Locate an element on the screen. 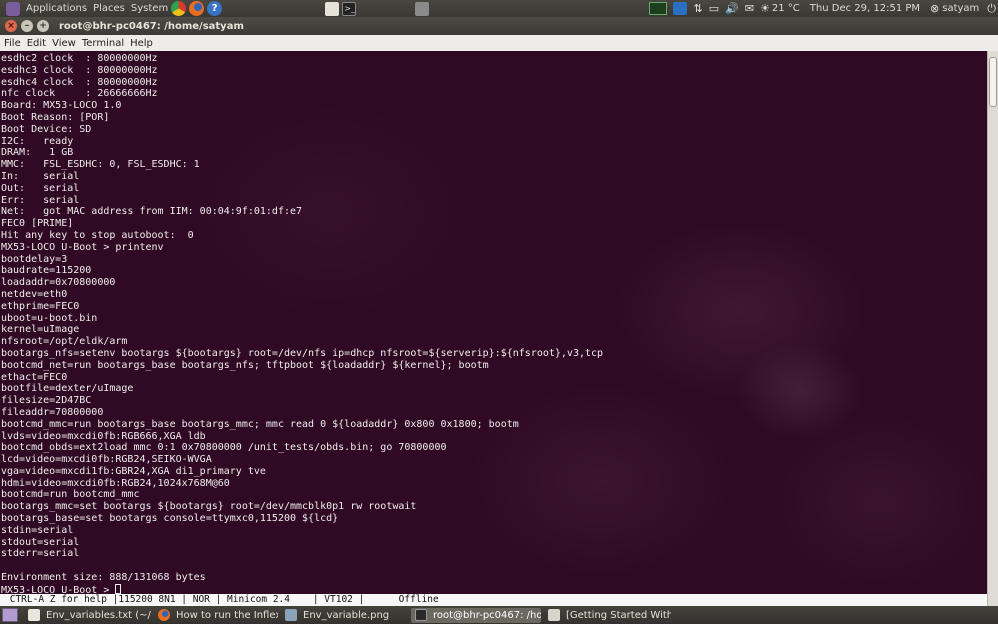 The width and height of the screenshot is (998, 624). terminal-line: netdev=eth0 is located at coordinates (34, 294).